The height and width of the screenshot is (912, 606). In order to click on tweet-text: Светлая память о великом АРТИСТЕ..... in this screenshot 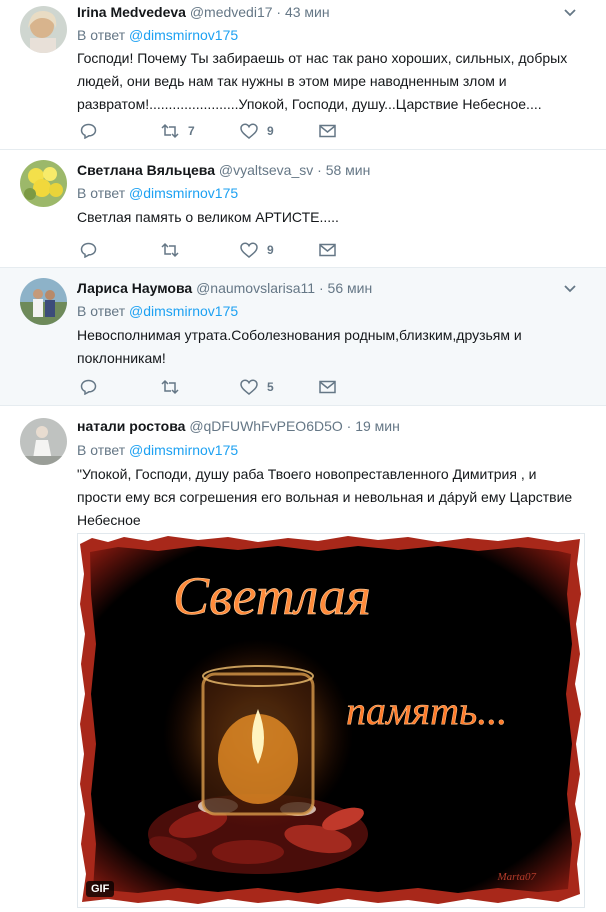, I will do `click(327, 217)`.